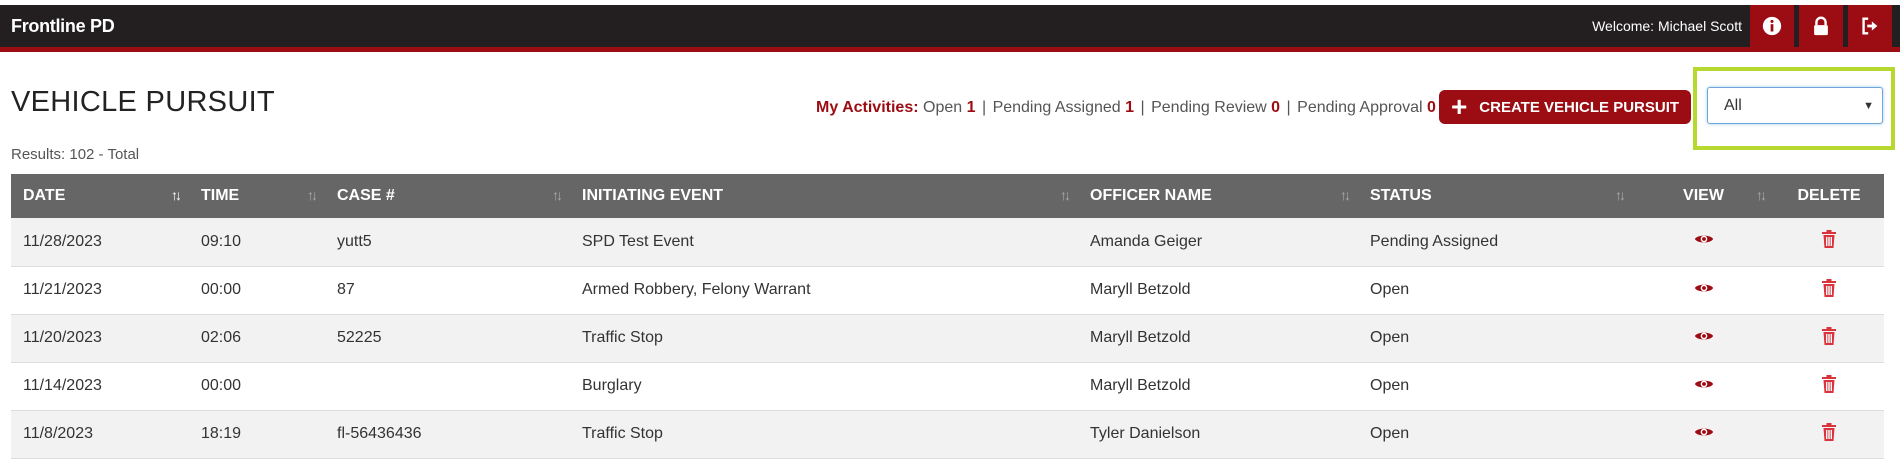 This screenshot has width=1900, height=465. Describe the element at coordinates (447, 196) in the screenshot. I see `column-header-case: CASE # ↑↓` at that location.